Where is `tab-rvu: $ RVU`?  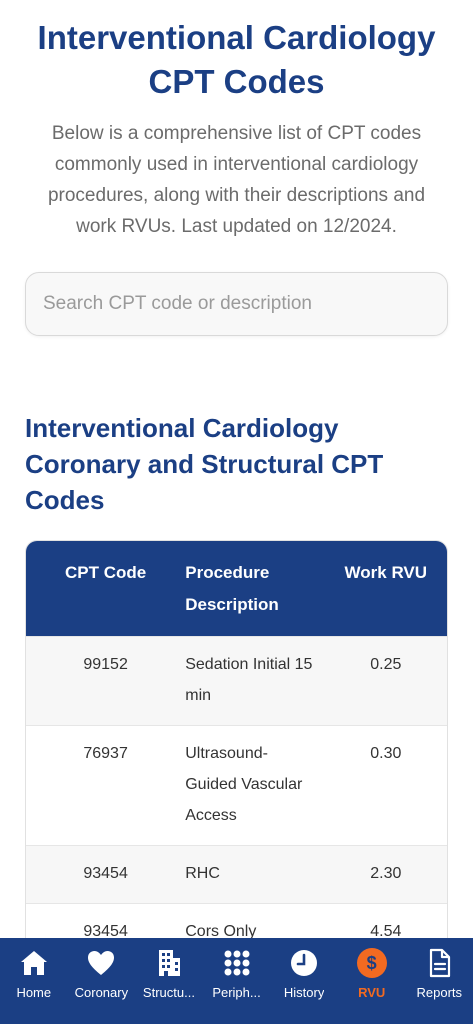
tab-rvu: $ RVU is located at coordinates (372, 981).